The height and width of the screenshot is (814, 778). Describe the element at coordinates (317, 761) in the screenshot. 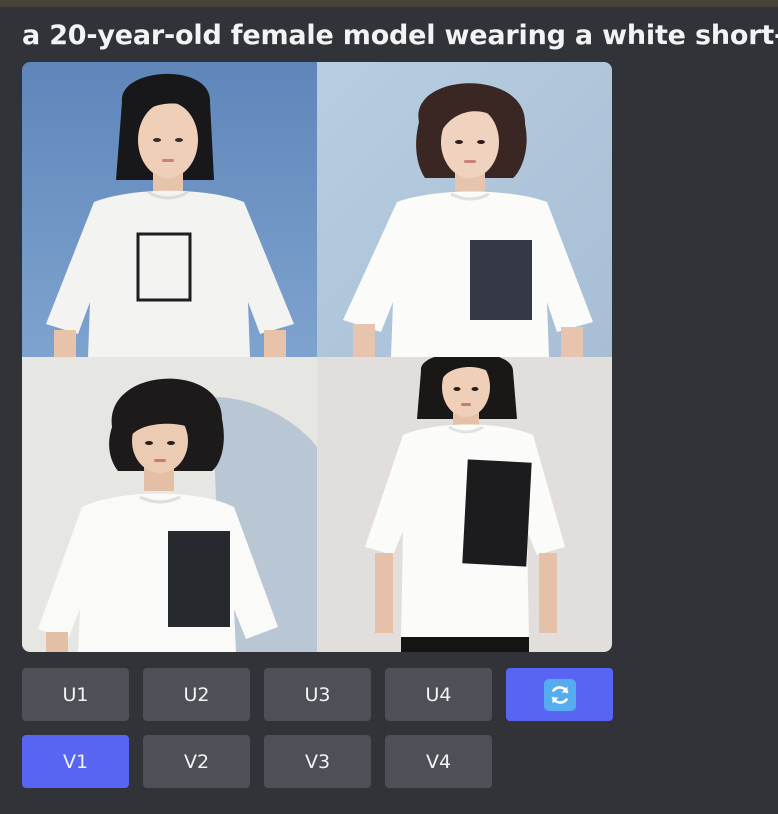

I see `variation-3-button: V3` at that location.